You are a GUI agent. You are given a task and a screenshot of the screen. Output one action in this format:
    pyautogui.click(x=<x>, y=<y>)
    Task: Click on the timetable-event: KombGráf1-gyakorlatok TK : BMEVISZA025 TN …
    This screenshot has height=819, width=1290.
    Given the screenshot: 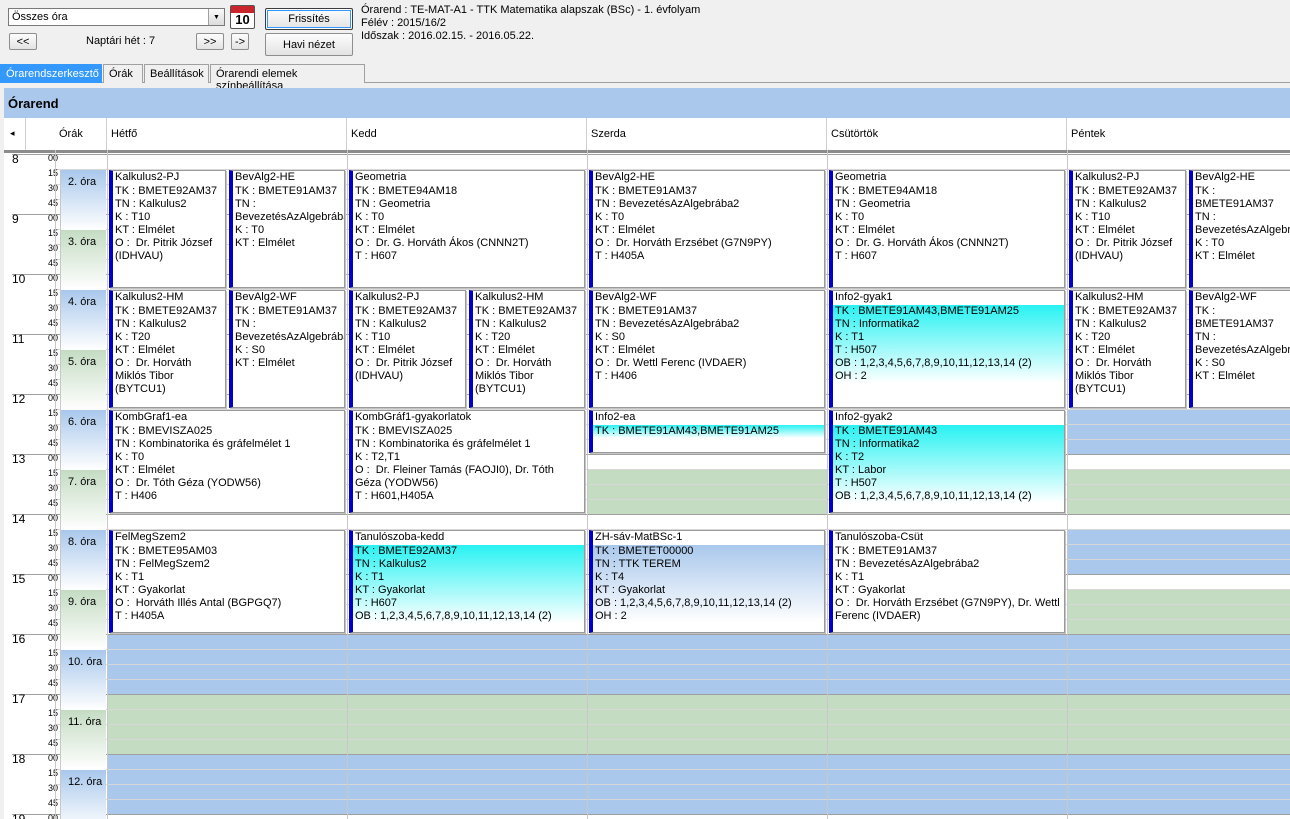 What is the action you would take?
    pyautogui.click(x=467, y=461)
    